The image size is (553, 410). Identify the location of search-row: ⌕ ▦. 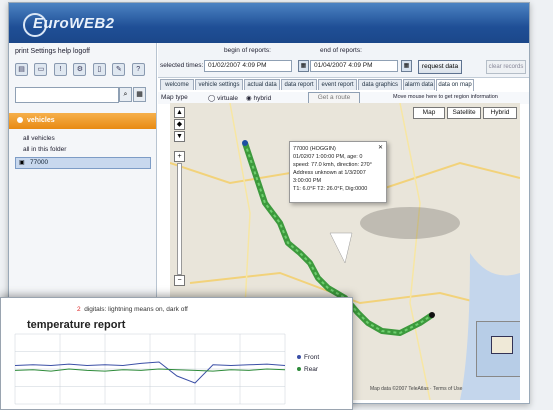
(80, 95).